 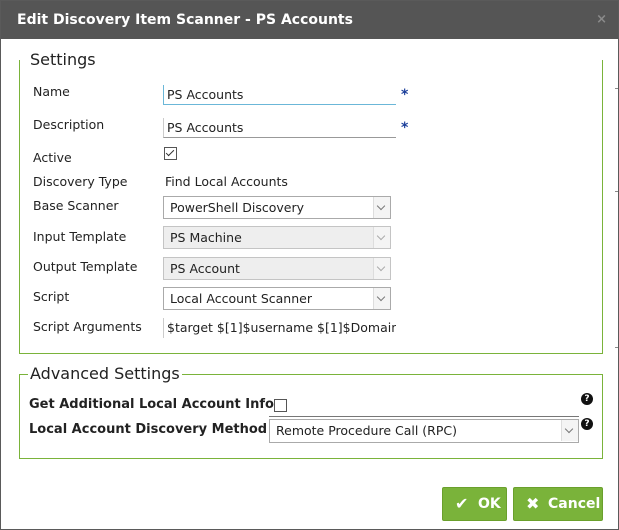 I want to click on name-field: PS Accounts, so click(x=279, y=95).